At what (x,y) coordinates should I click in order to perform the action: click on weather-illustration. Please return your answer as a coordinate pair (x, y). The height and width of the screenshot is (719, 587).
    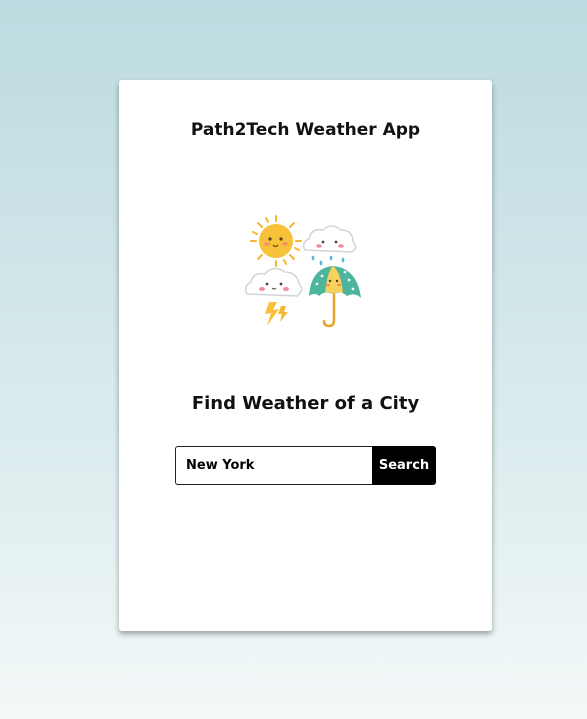
    Looking at the image, I should click on (302, 271).